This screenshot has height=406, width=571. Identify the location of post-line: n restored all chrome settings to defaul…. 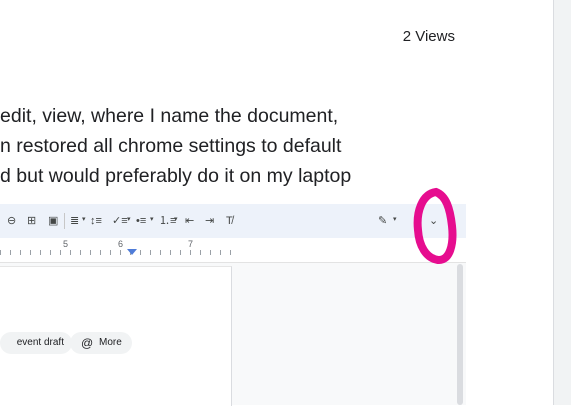
(171, 146).